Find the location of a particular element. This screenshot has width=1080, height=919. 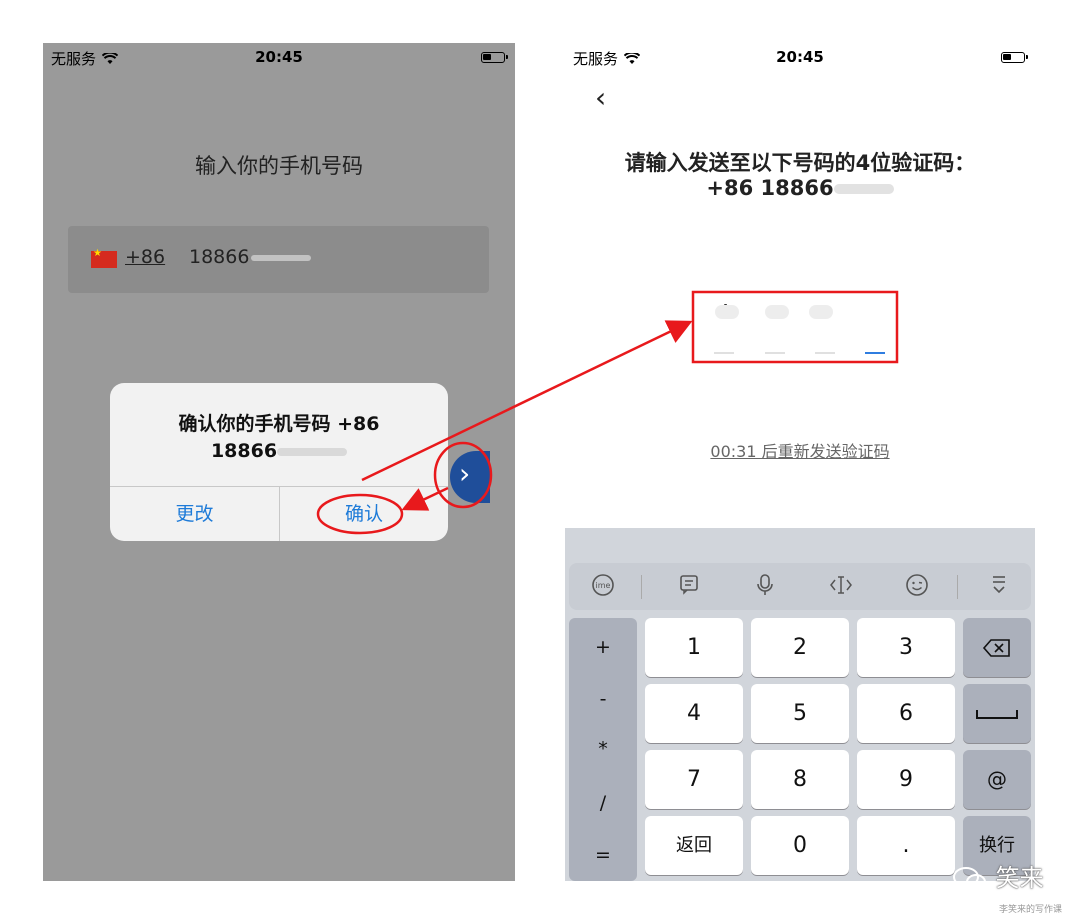

code-slot-underline-active is located at coordinates (875, 353).